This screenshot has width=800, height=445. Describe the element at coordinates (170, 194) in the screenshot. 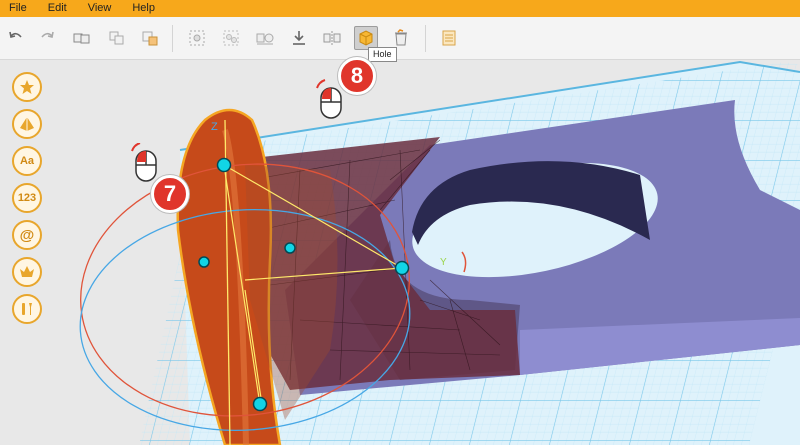

I see `step-7-callout: 7` at that location.